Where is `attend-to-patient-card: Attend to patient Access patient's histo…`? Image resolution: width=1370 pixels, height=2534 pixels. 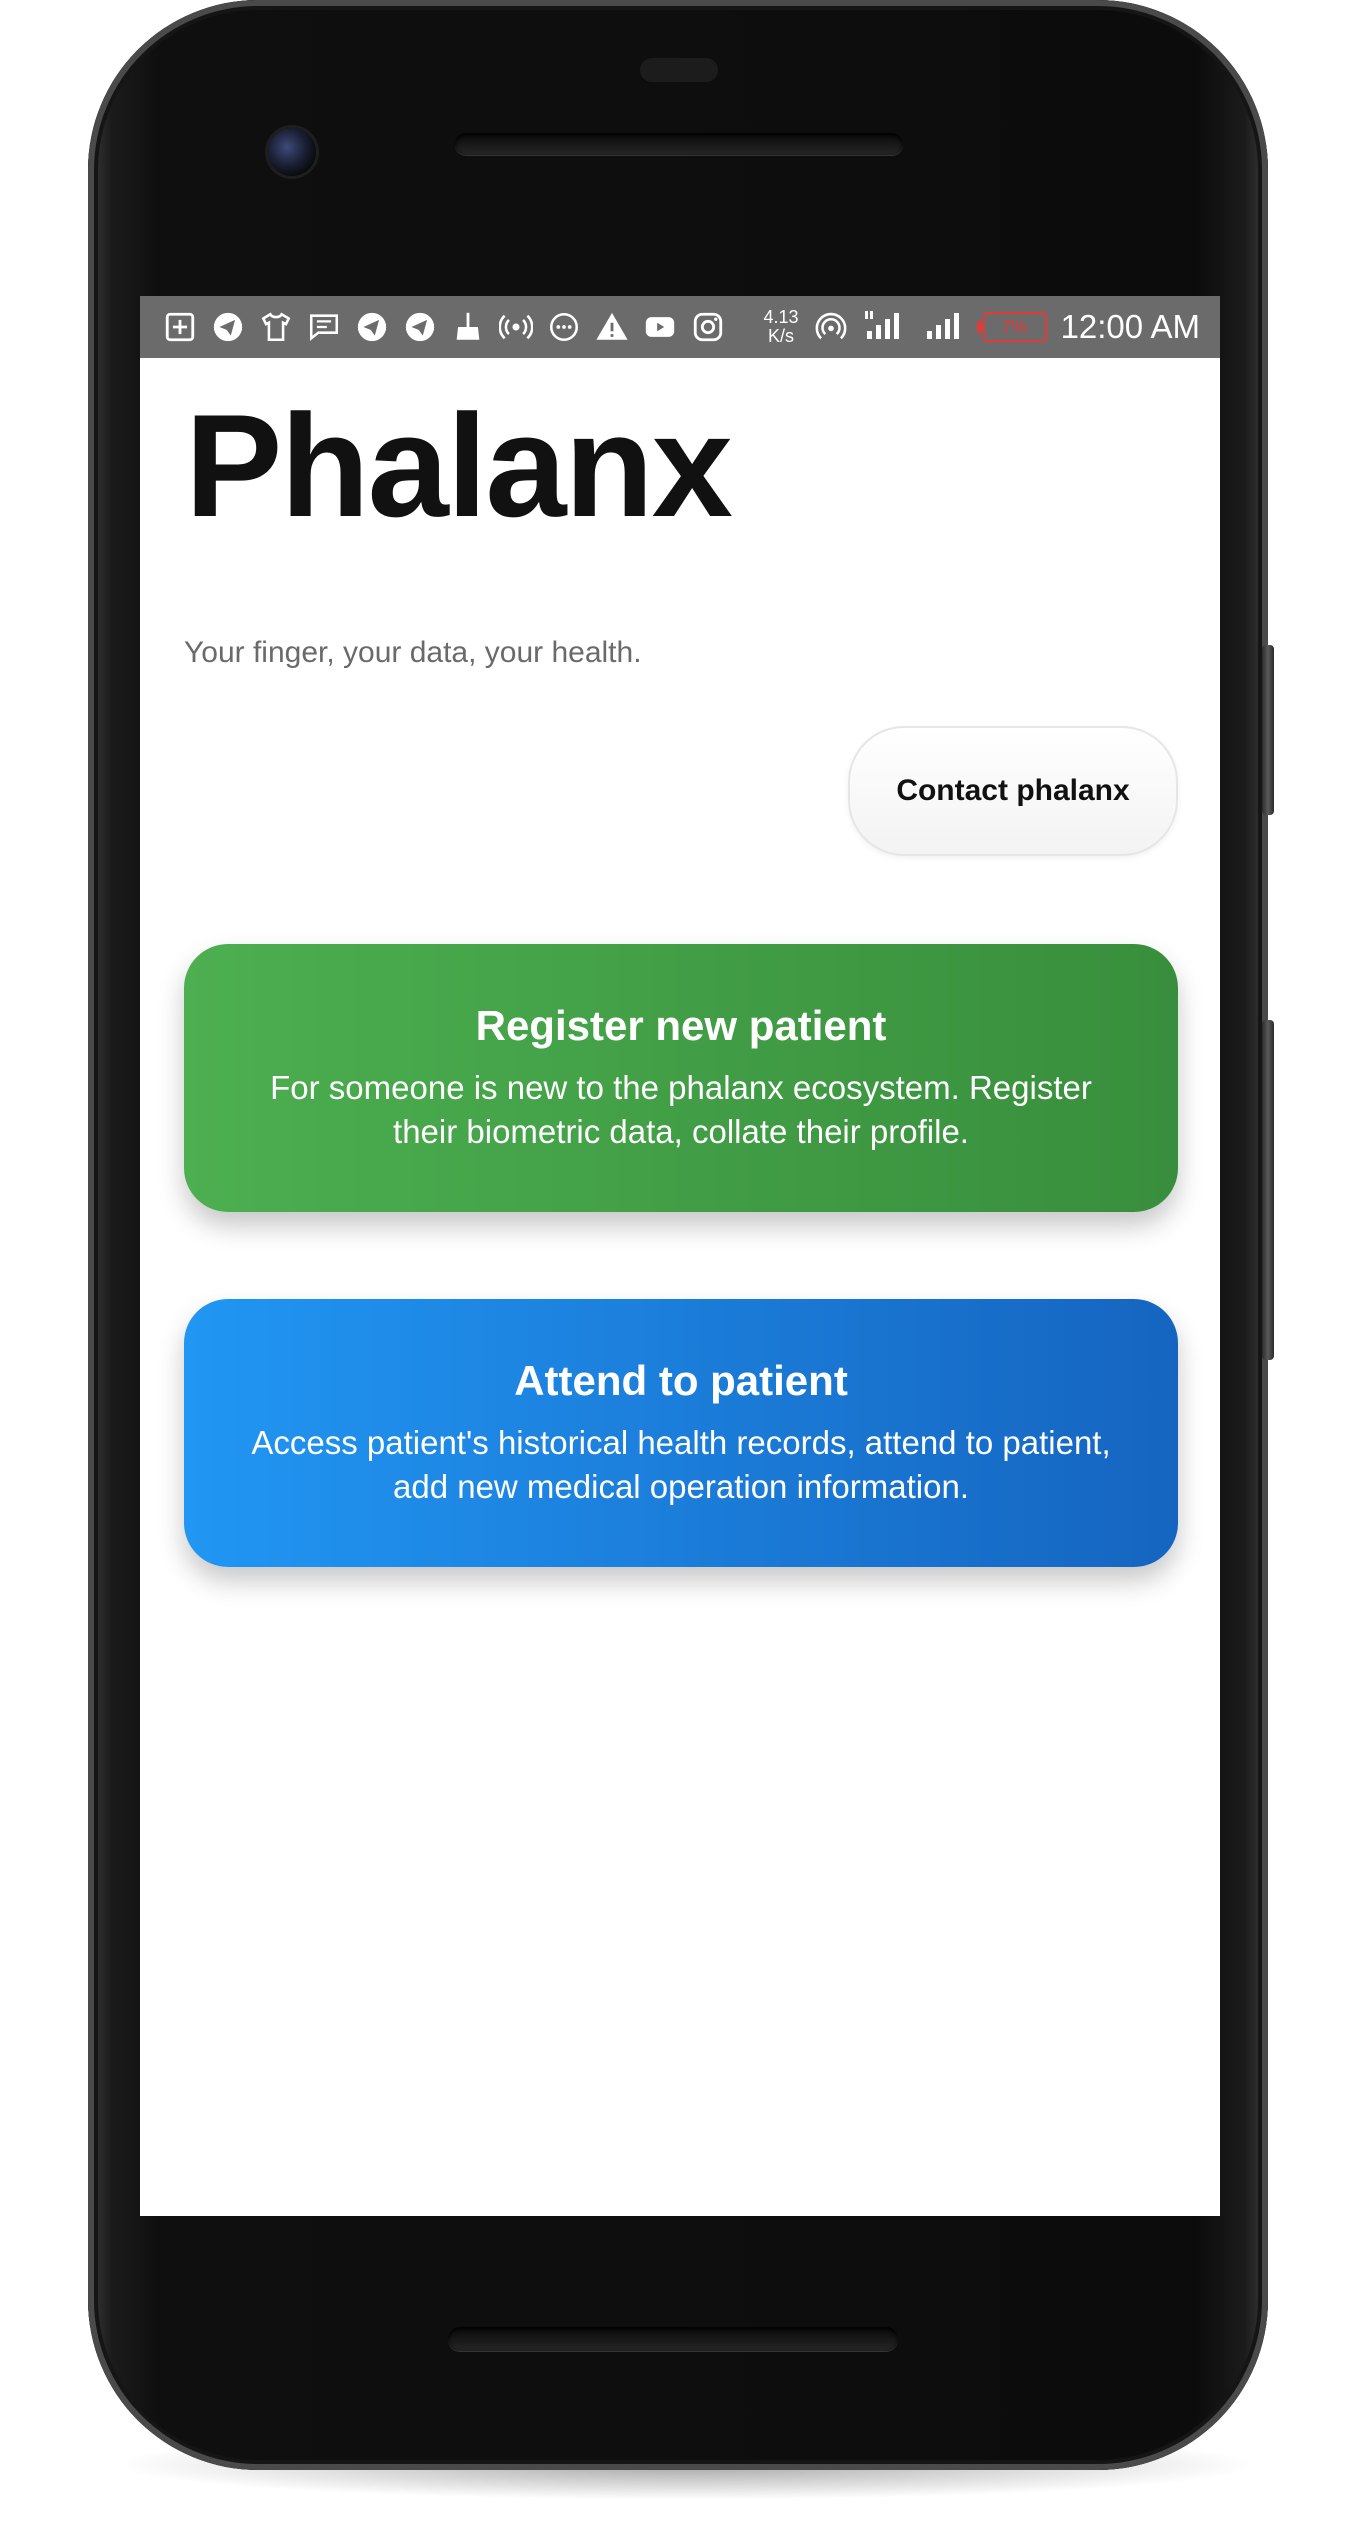
attend-to-patient-card: Attend to patient Access patient's histo… is located at coordinates (681, 1433).